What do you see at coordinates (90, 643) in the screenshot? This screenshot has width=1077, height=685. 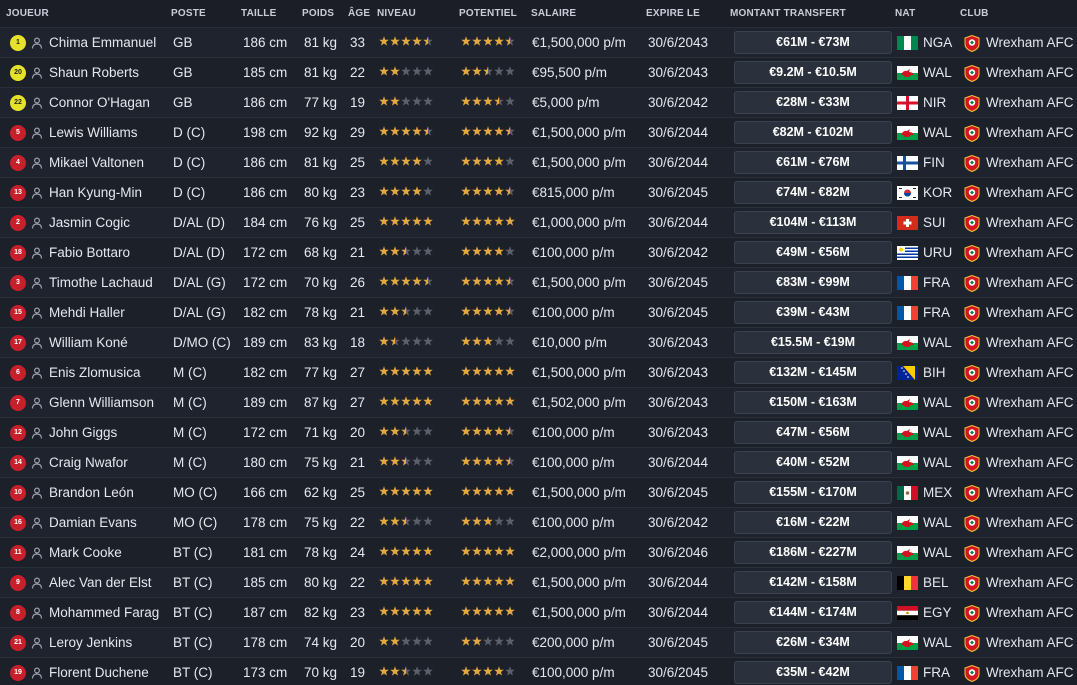 I see `player-name: Leroy Jenkins` at bounding box center [90, 643].